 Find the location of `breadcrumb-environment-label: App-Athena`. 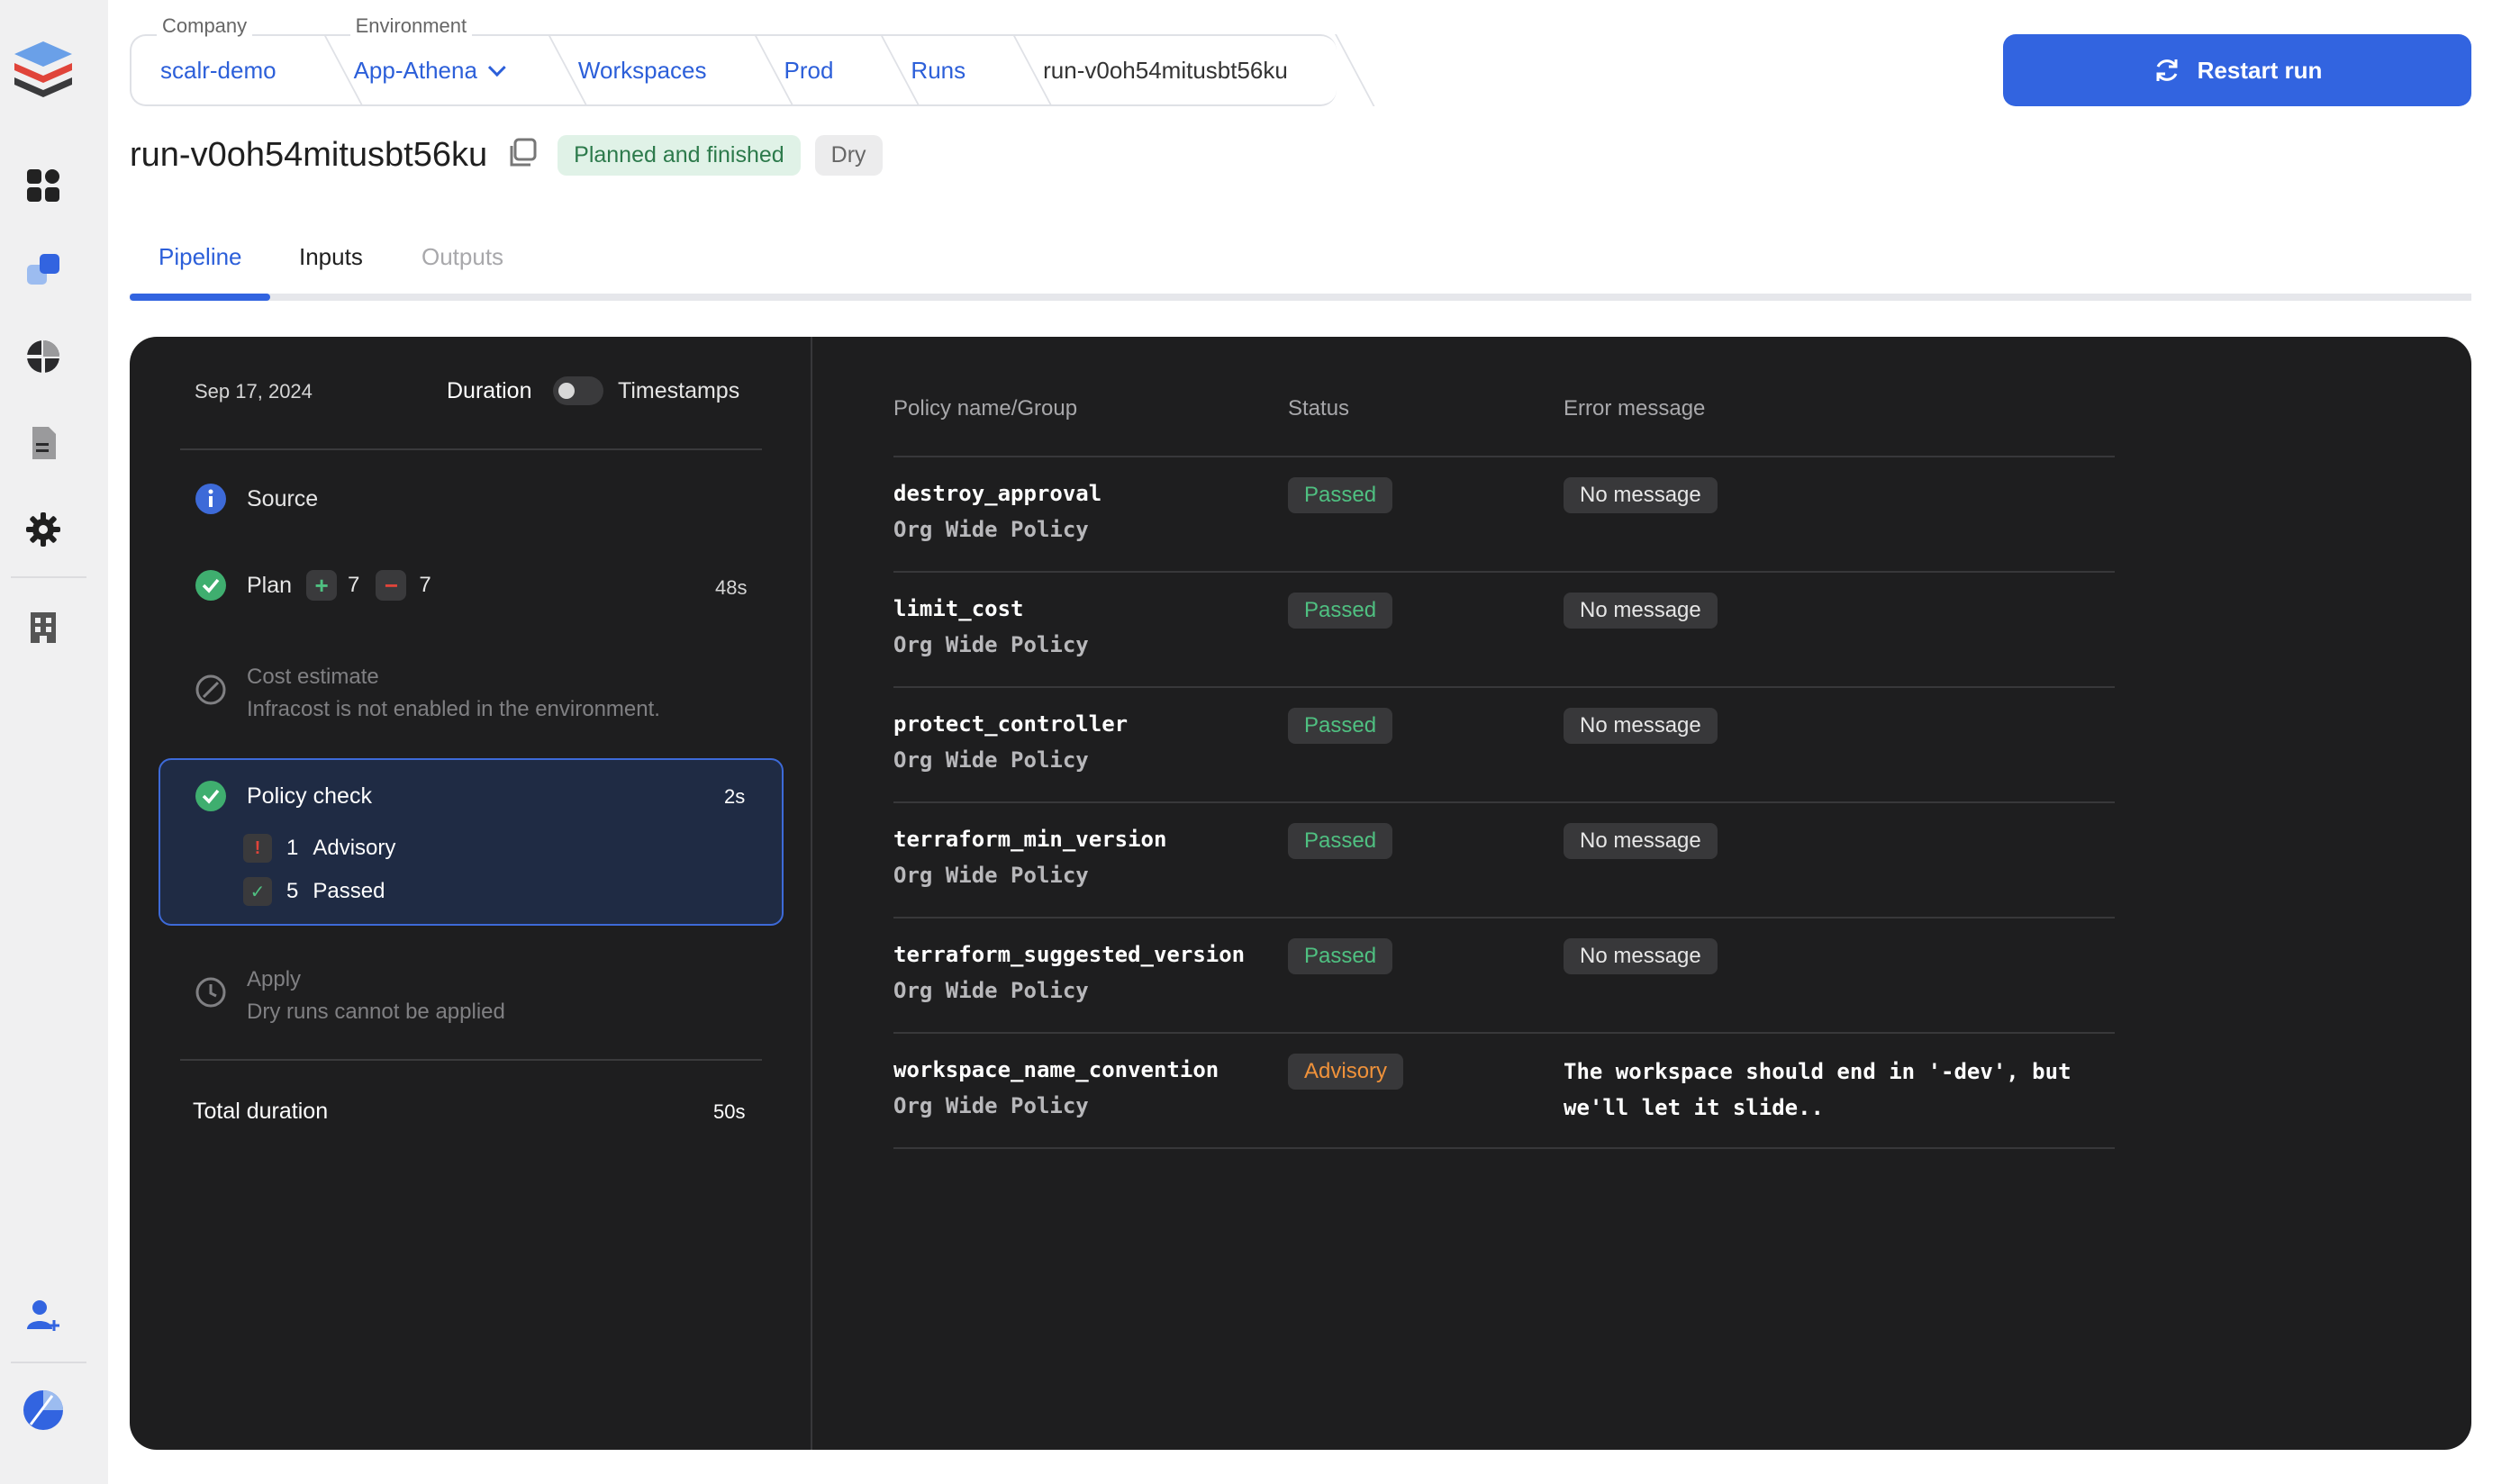

breadcrumb-environment-label: App-Athena is located at coordinates (415, 70).